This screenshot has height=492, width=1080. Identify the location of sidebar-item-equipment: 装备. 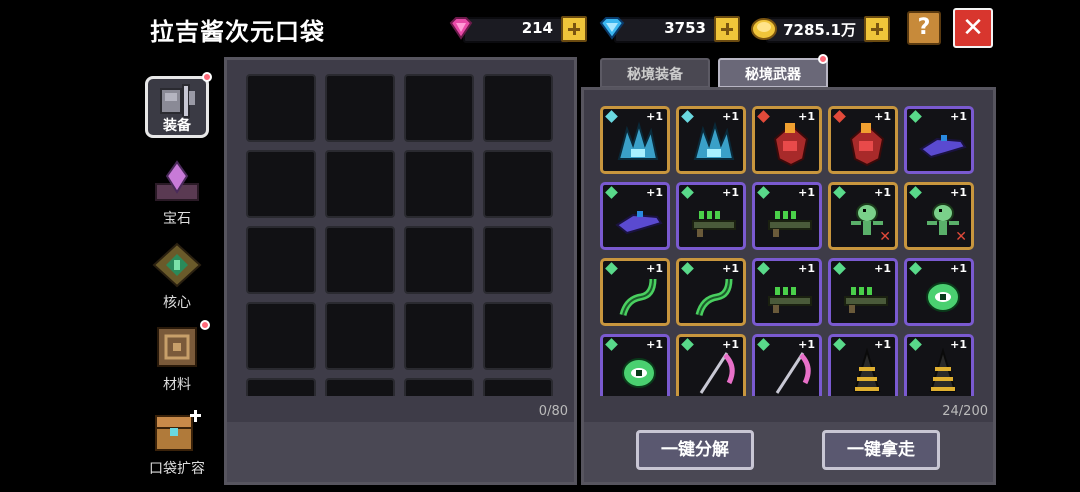
(177, 105).